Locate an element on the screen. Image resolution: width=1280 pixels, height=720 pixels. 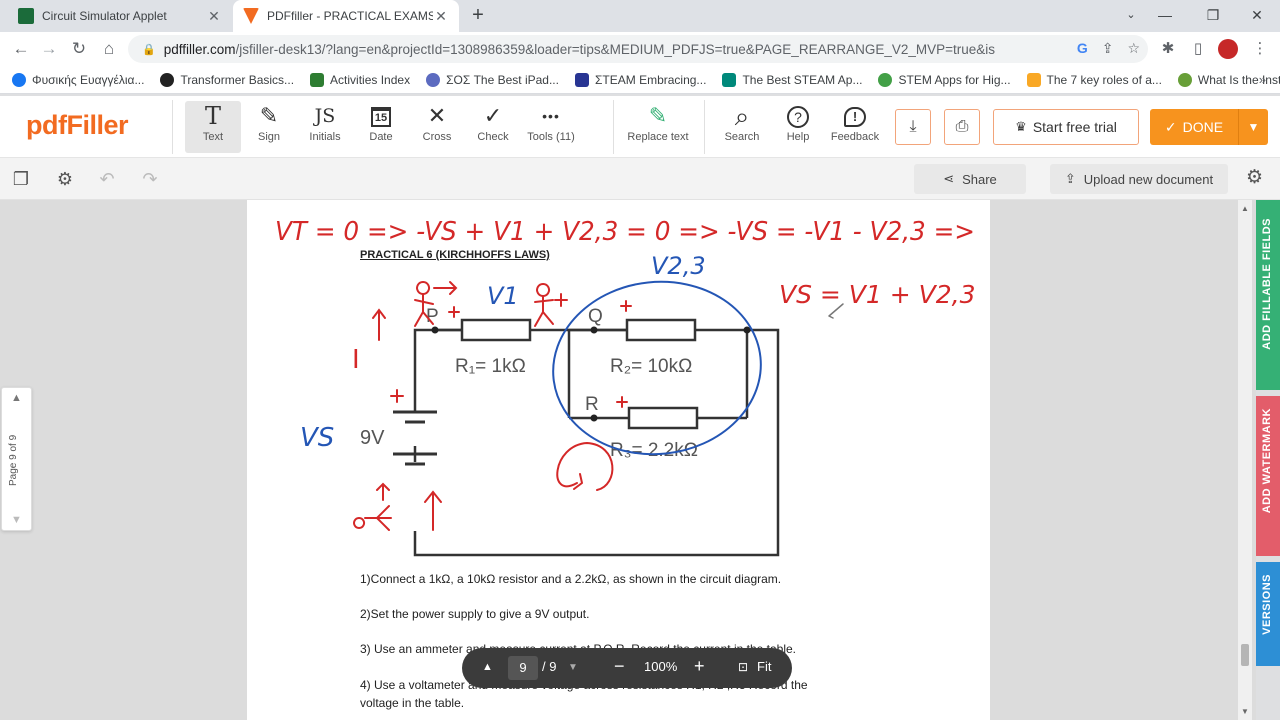
side-tab-add-watermark: ADD WATERMARK is located at coordinates (1268, 476).